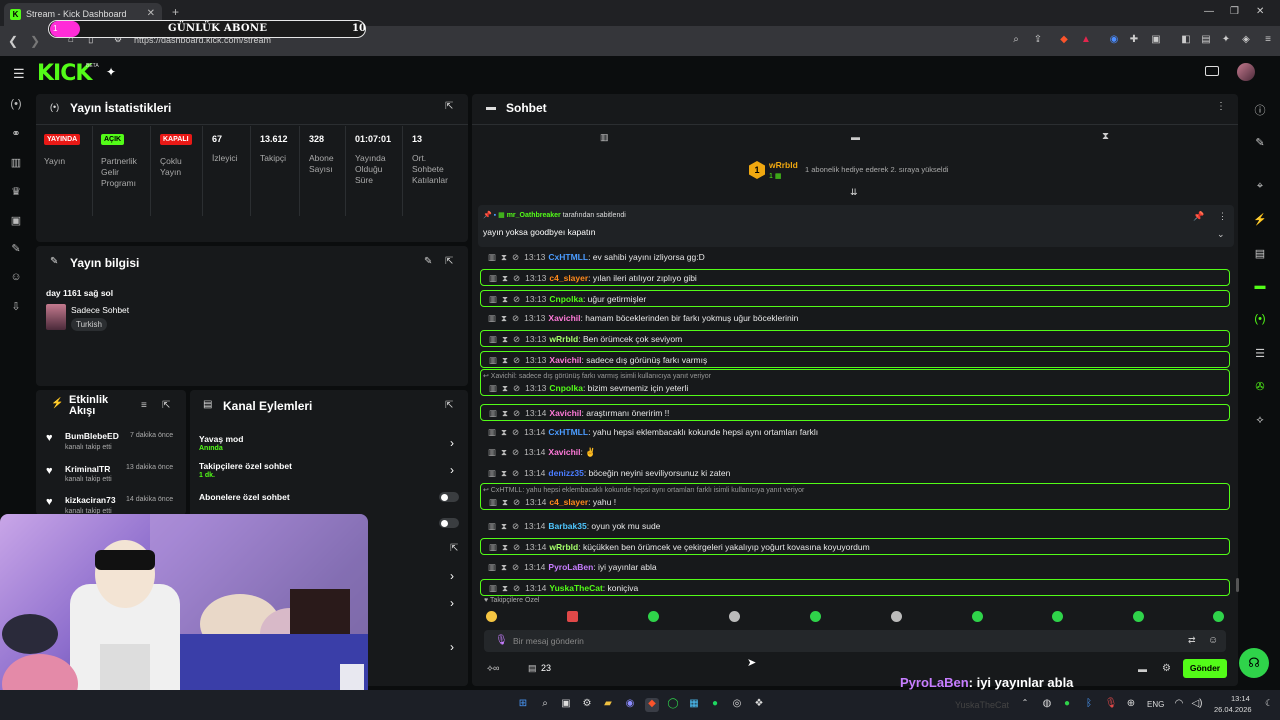  I want to click on chat-input-placeholder: Bir mesaj gönderin, so click(548, 641).